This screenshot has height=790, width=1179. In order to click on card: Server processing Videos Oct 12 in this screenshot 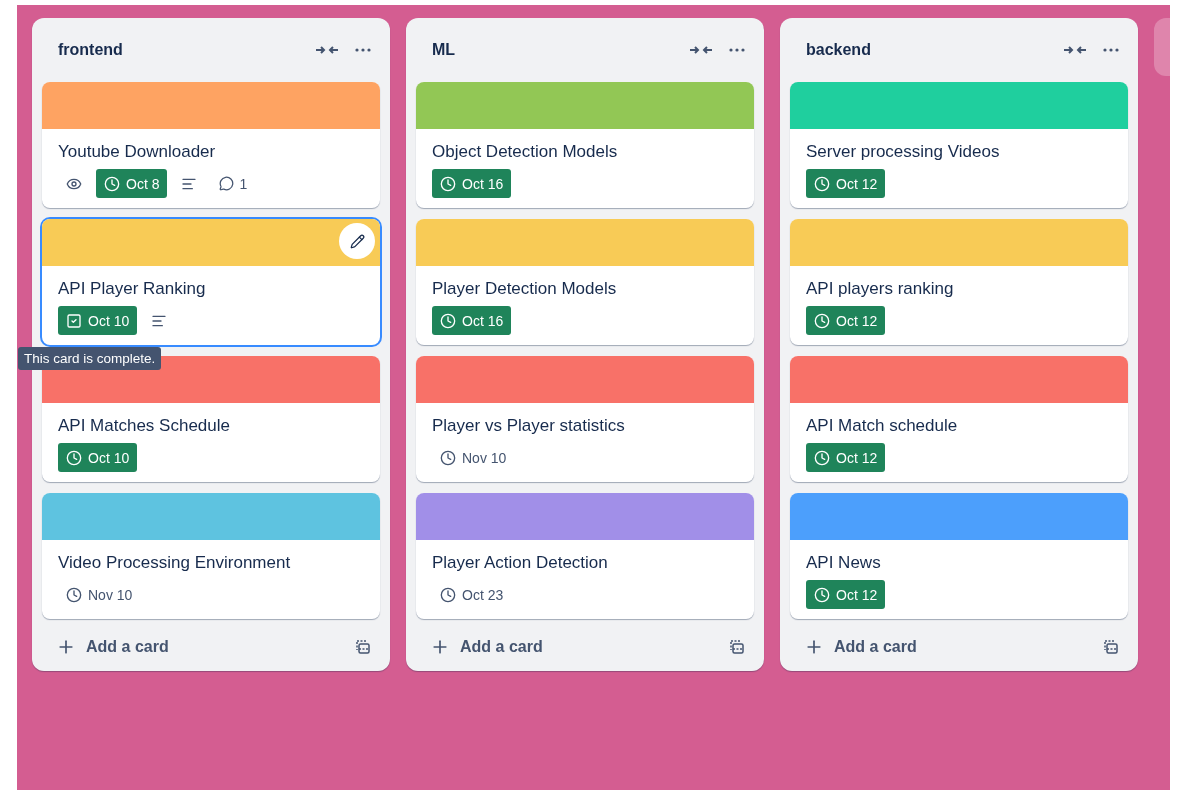, I will do `click(959, 145)`.